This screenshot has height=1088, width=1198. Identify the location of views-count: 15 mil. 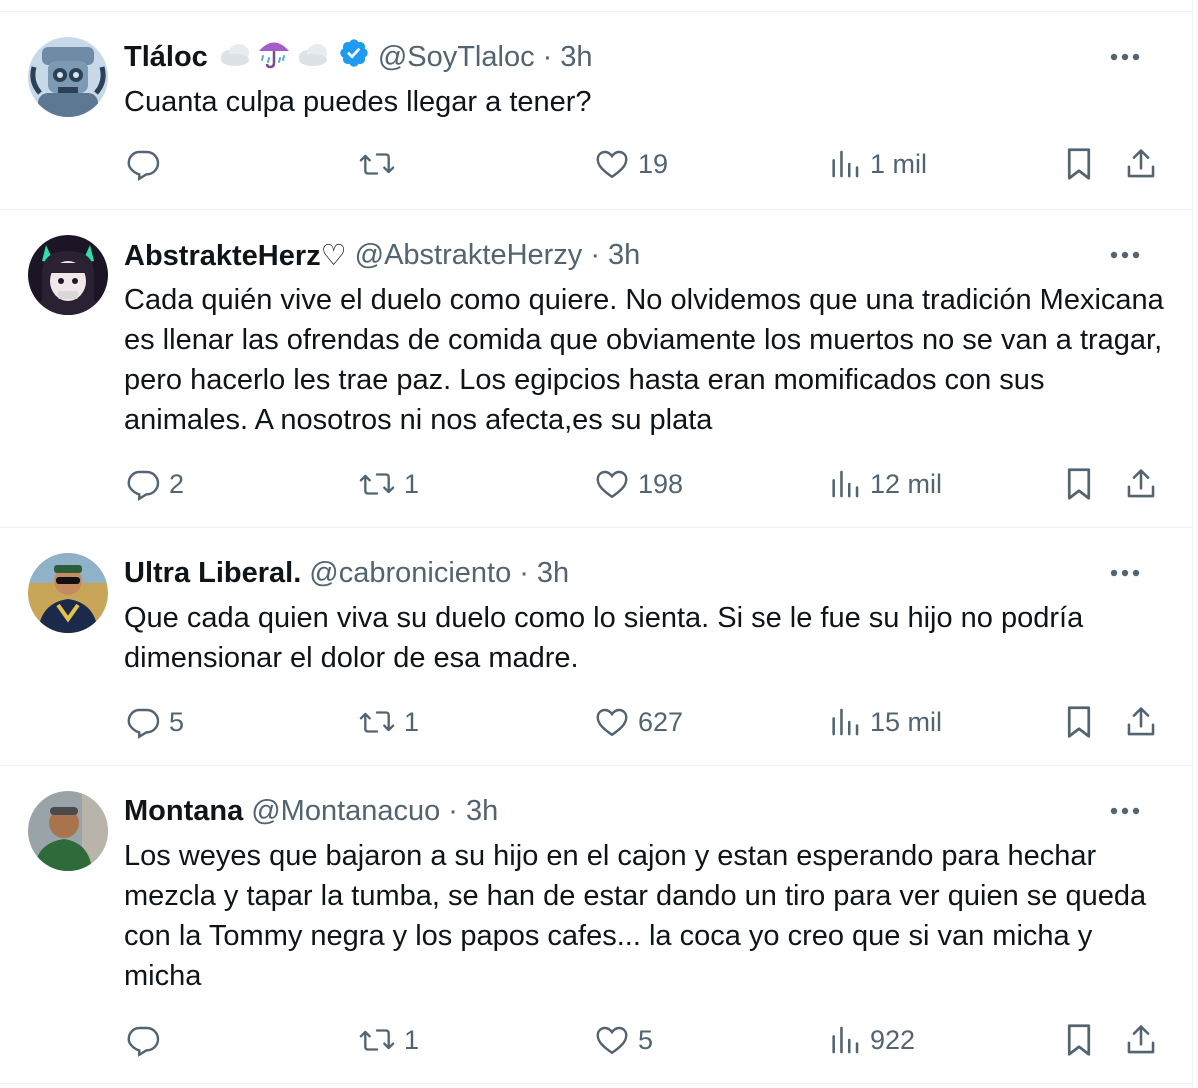
(906, 721).